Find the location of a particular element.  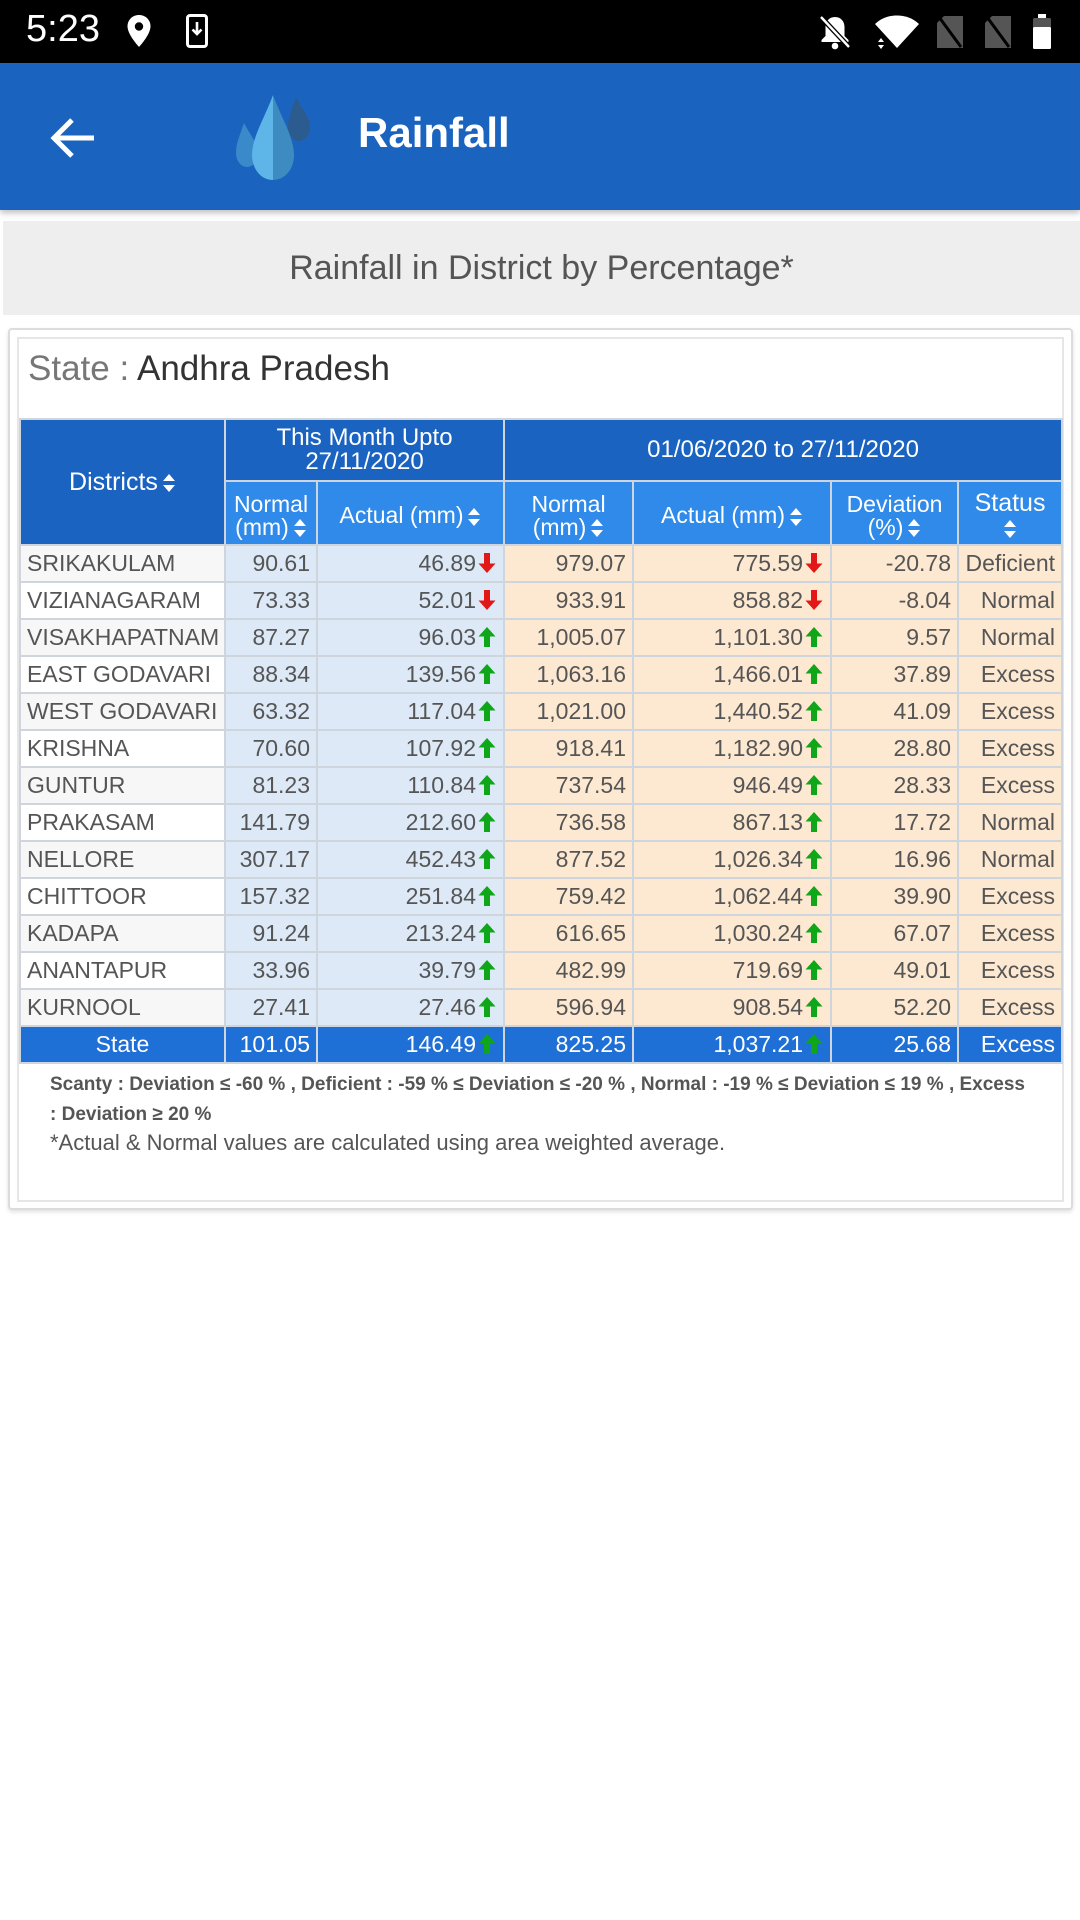

notifications-off-icon is located at coordinates (835, 32).